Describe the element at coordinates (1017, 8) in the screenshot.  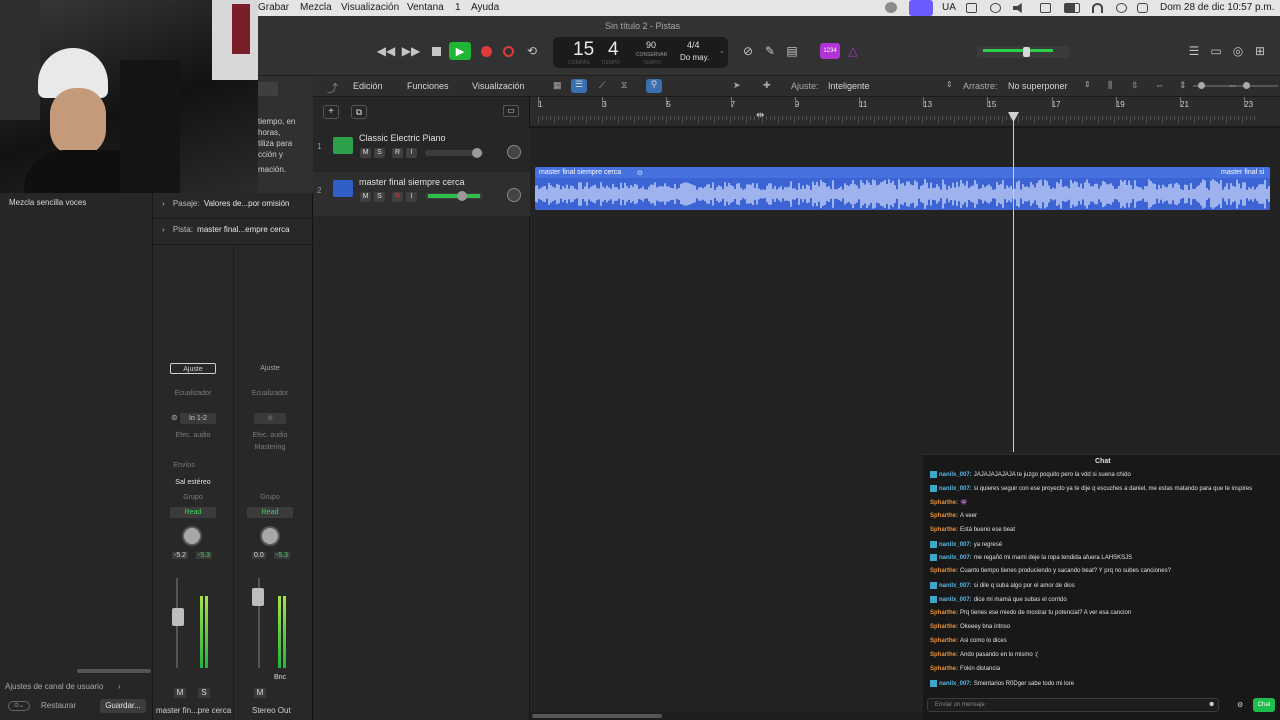
I see `volume-icon` at that location.